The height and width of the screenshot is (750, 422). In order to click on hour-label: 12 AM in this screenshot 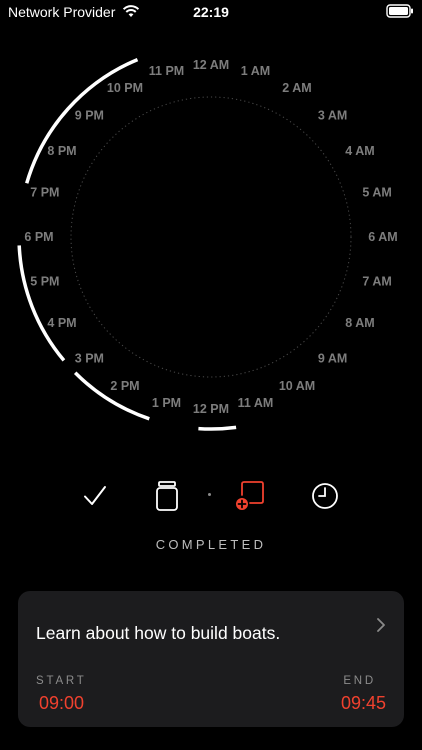, I will do `click(211, 65)`.